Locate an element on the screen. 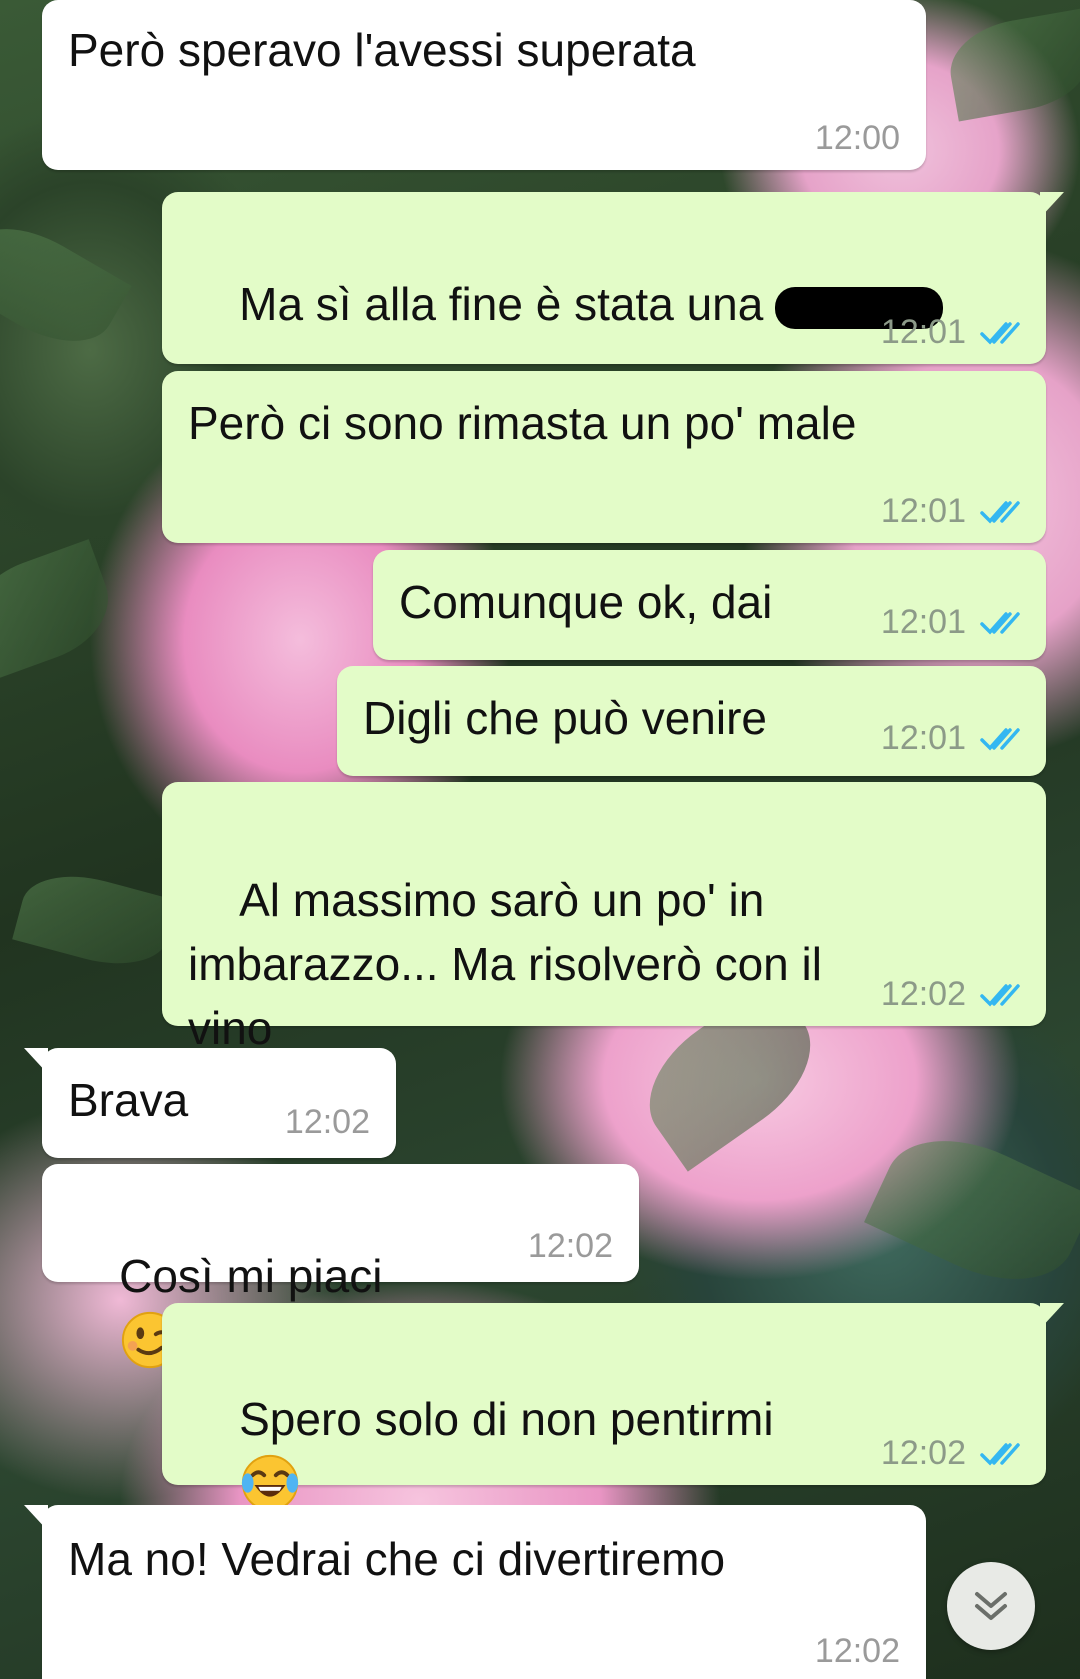 The image size is (1080, 1679). chevron-double-down-icon is located at coordinates (991, 1606).